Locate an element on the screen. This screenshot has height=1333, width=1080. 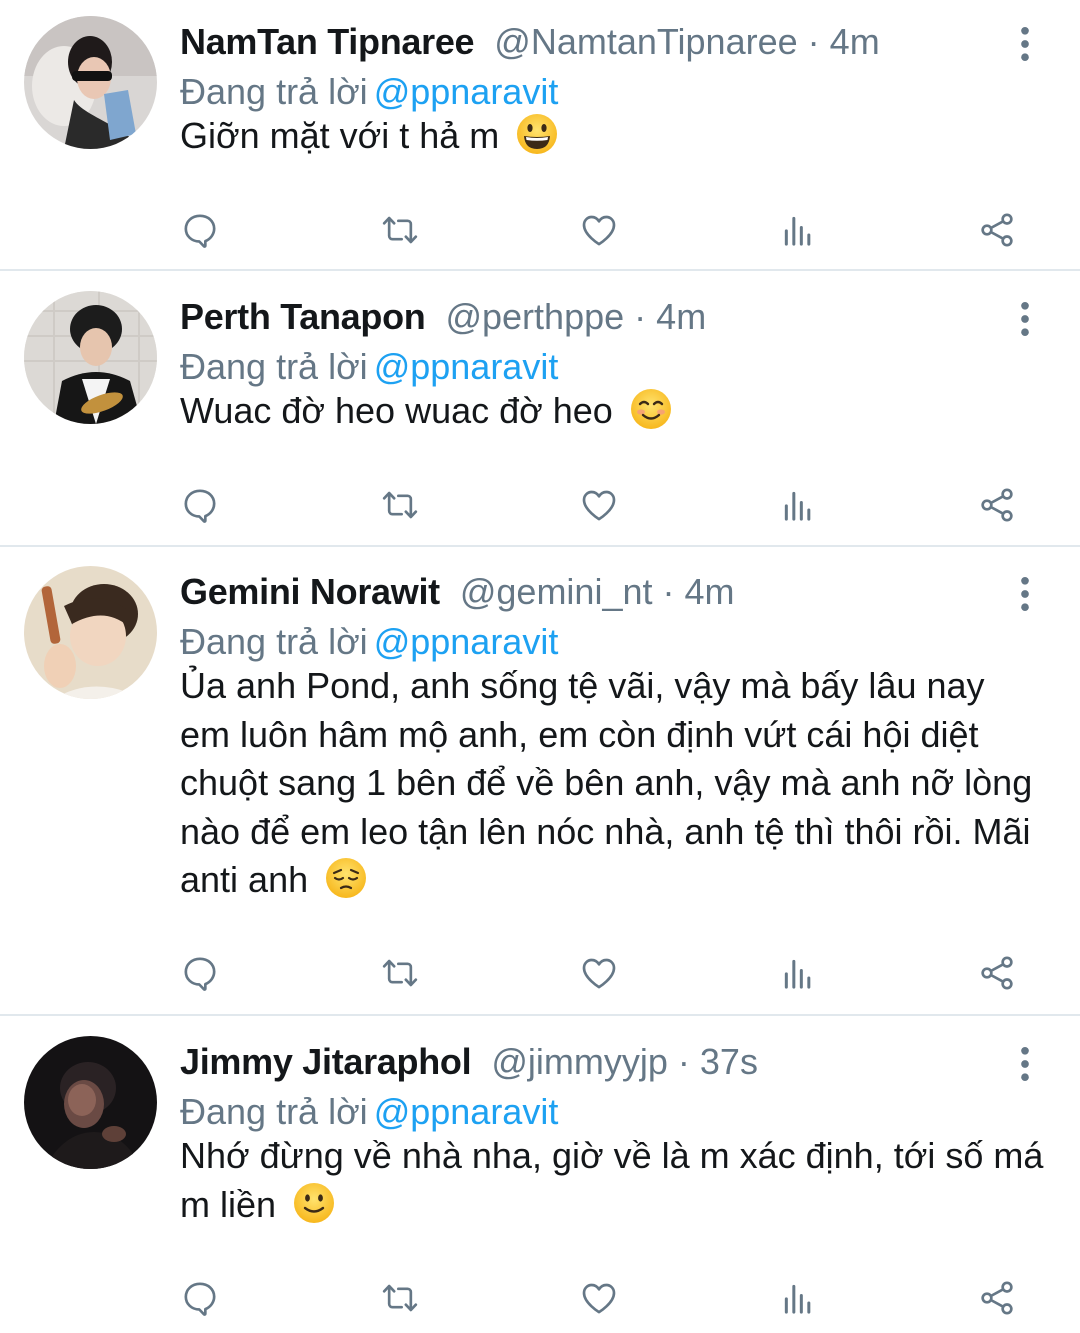
tweet-text: Wuac đờ heo wuac đờ heo is located at coordinates (615, 411).